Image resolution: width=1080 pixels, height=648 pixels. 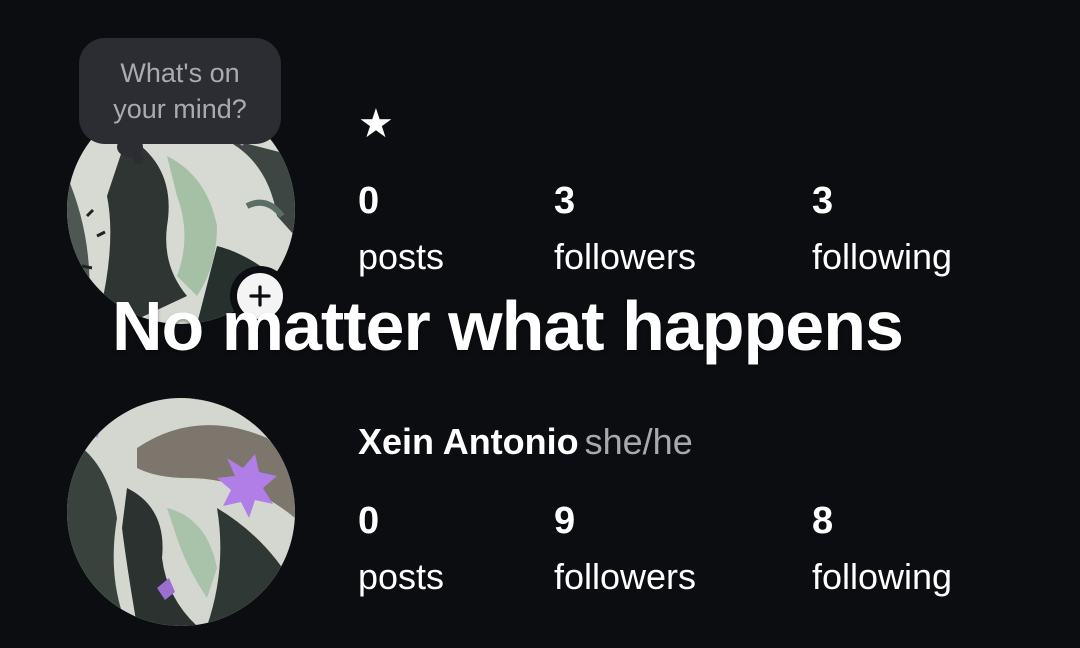 What do you see at coordinates (565, 201) in the screenshot?
I see `followers-count: 3` at bounding box center [565, 201].